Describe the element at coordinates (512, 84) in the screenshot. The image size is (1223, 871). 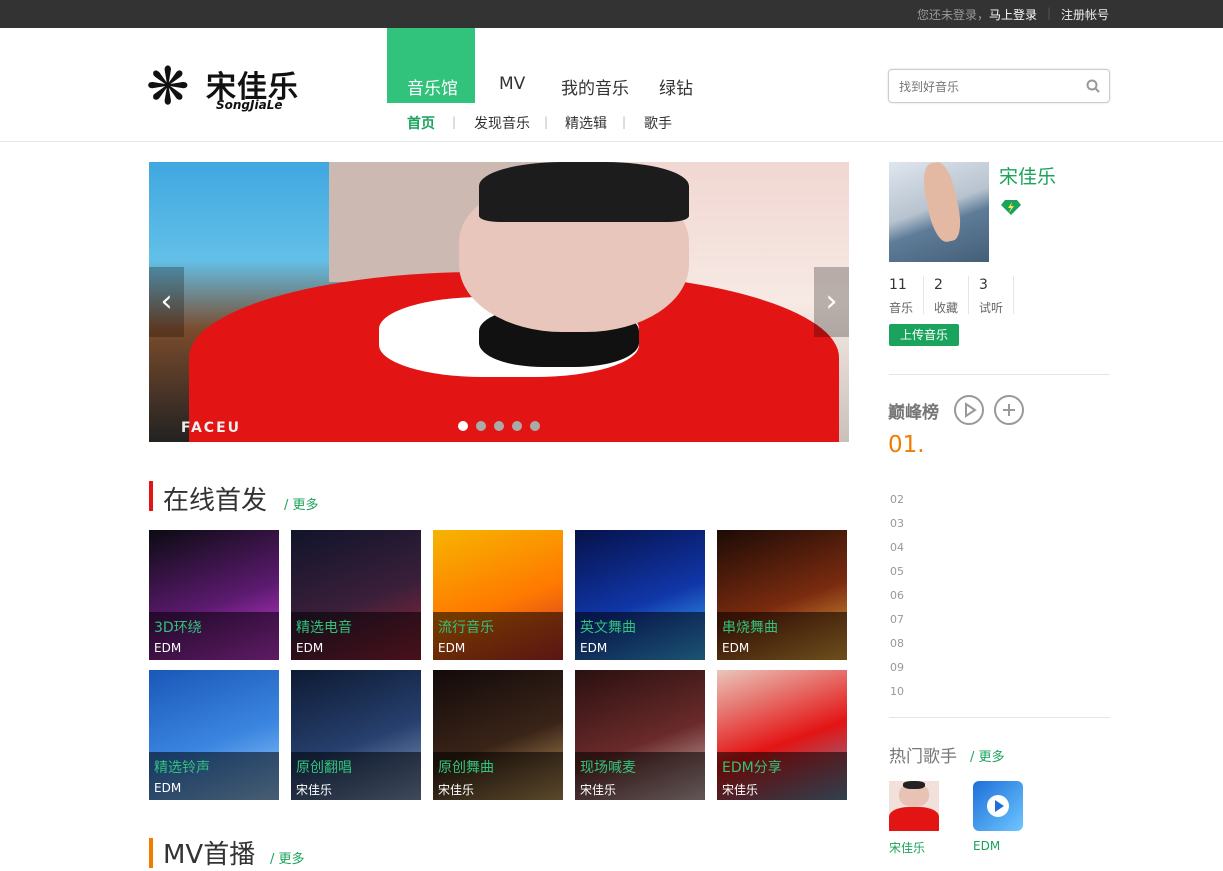
I see `nav-item-mv: MV` at that location.